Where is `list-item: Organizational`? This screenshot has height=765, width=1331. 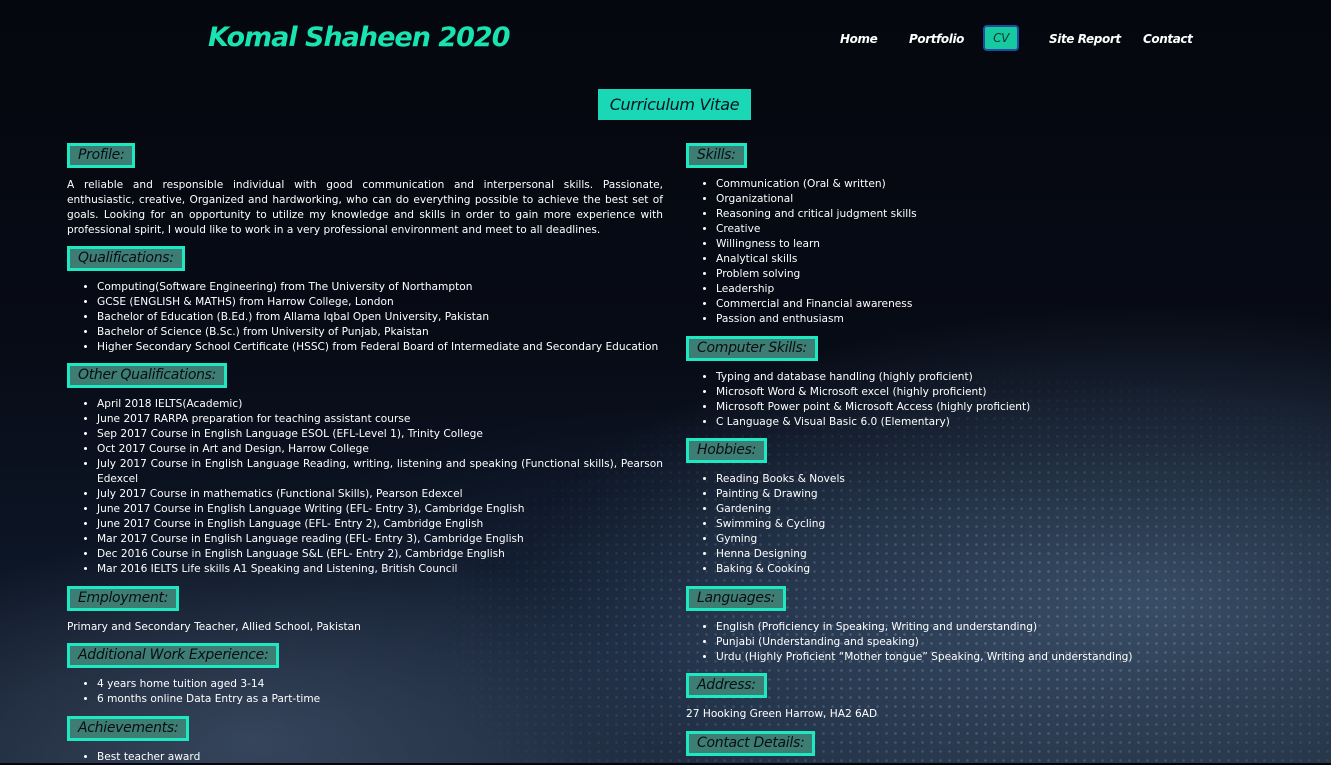 list-item: Organizational is located at coordinates (1023, 199).